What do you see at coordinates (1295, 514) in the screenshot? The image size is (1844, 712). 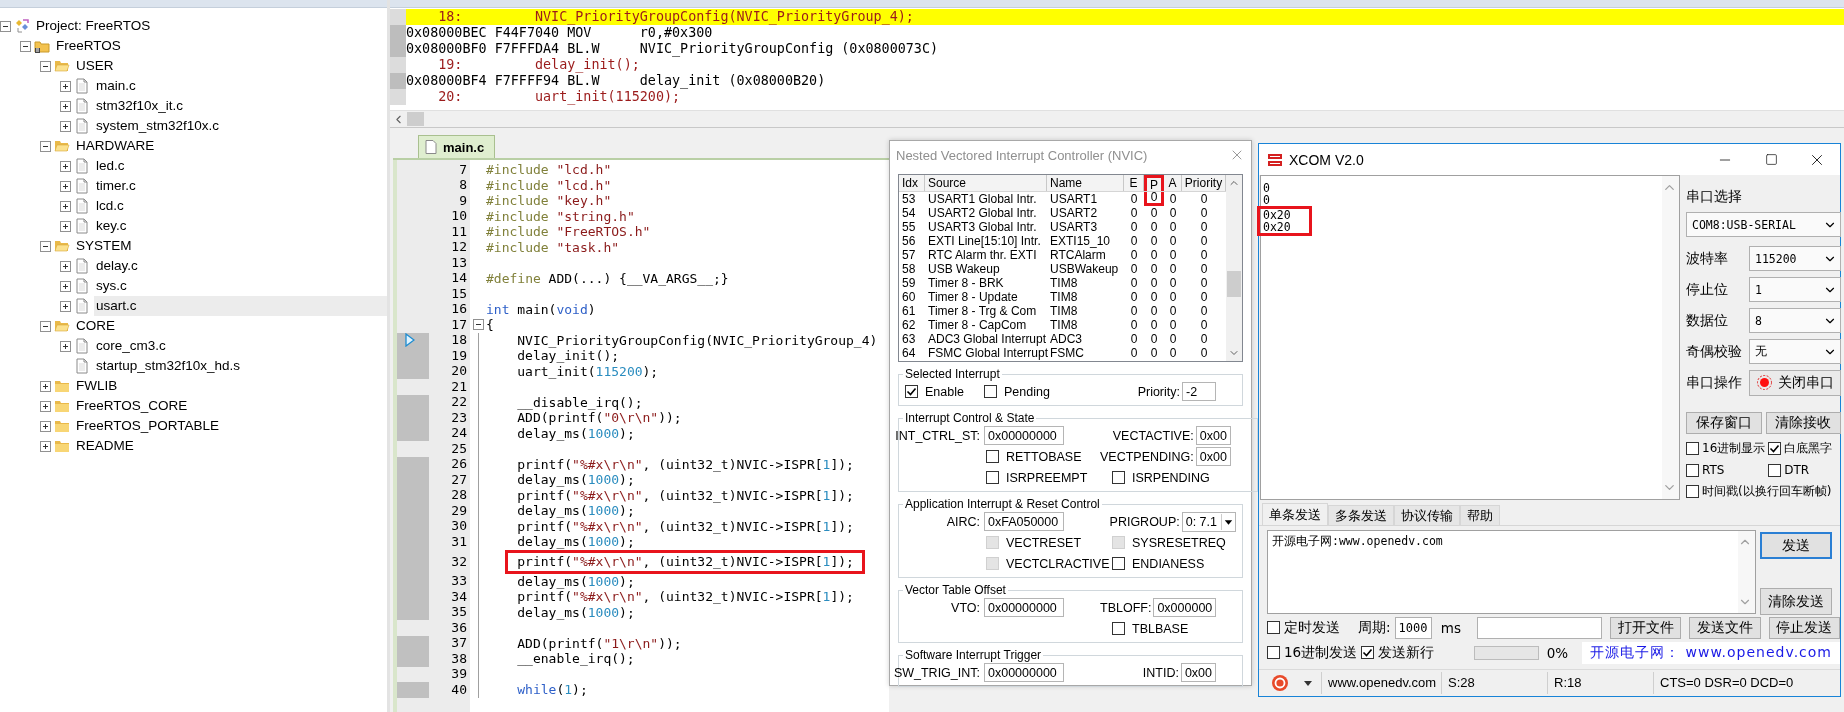 I see `tab: 单条发送` at bounding box center [1295, 514].